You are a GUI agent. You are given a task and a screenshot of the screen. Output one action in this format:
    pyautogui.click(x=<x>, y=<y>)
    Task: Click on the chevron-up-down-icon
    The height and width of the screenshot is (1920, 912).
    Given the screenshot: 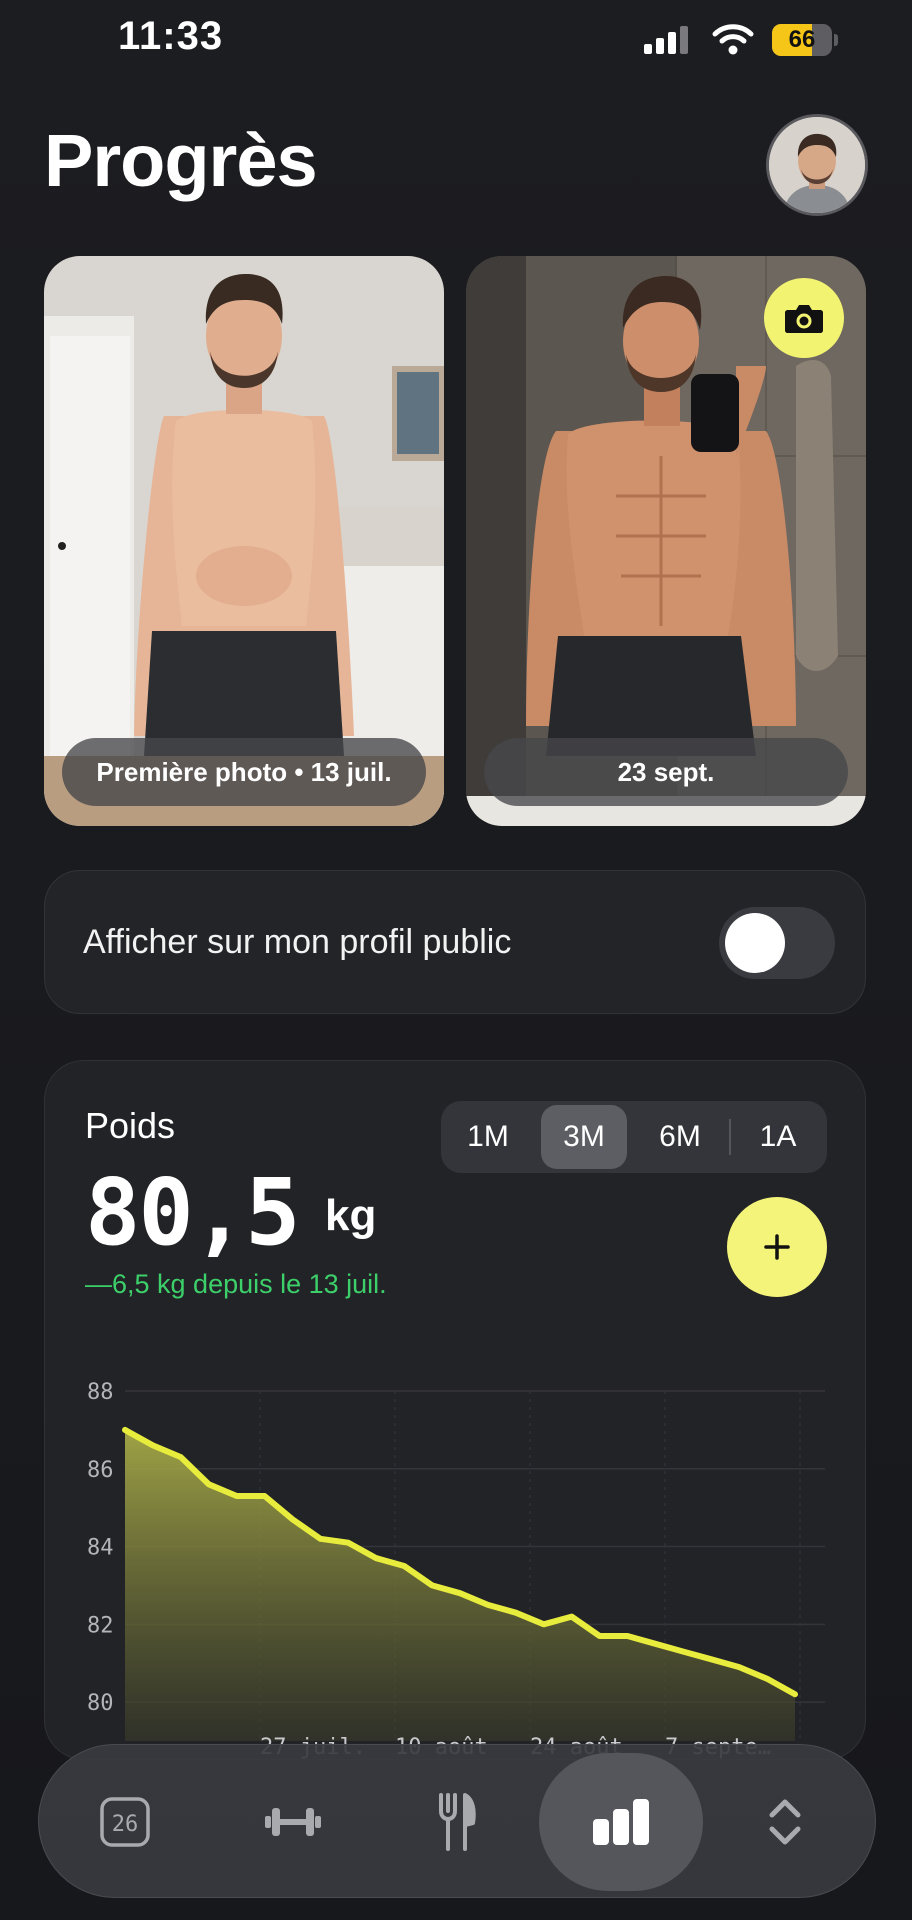 What is the action you would take?
    pyautogui.click(x=785, y=1822)
    